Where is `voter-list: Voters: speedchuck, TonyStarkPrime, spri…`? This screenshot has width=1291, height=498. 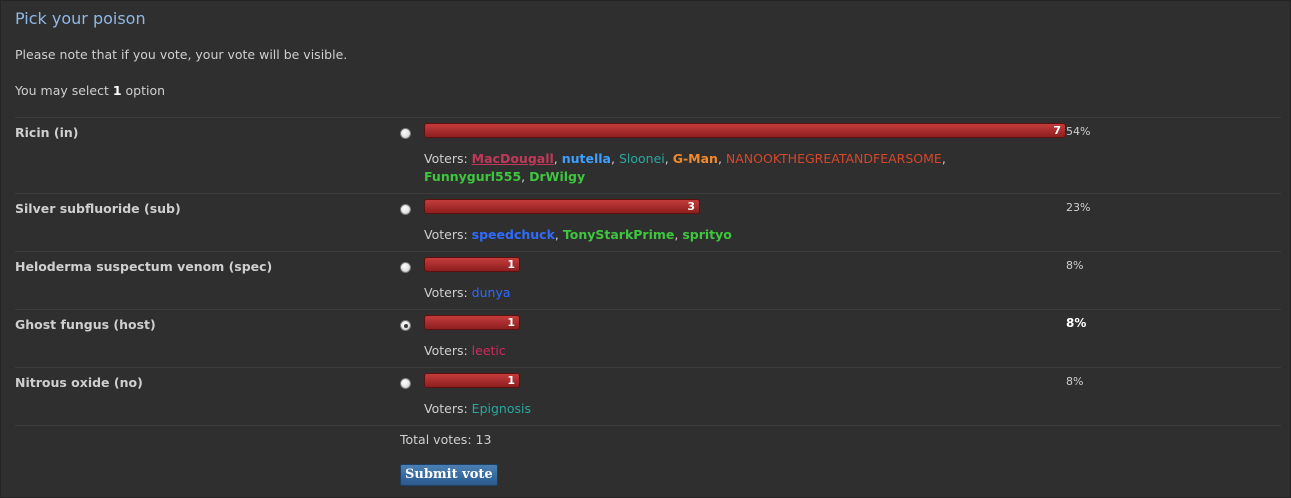
voter-list: Voters: speedchuck, TonyStarkPrime, spri… is located at coordinates (729, 235).